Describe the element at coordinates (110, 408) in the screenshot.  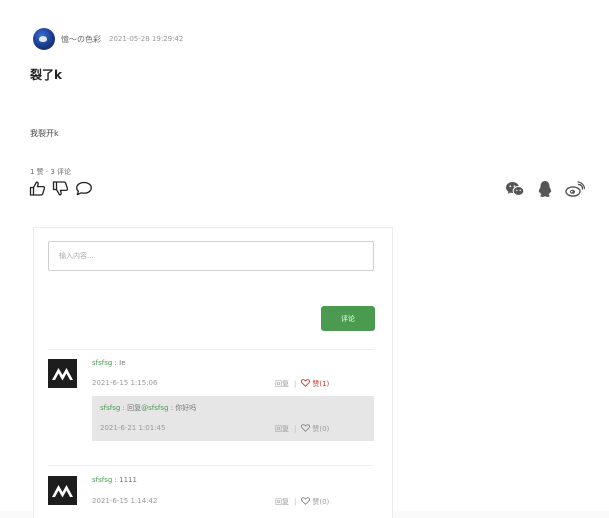
I see `reply-username: sfsfsg` at that location.